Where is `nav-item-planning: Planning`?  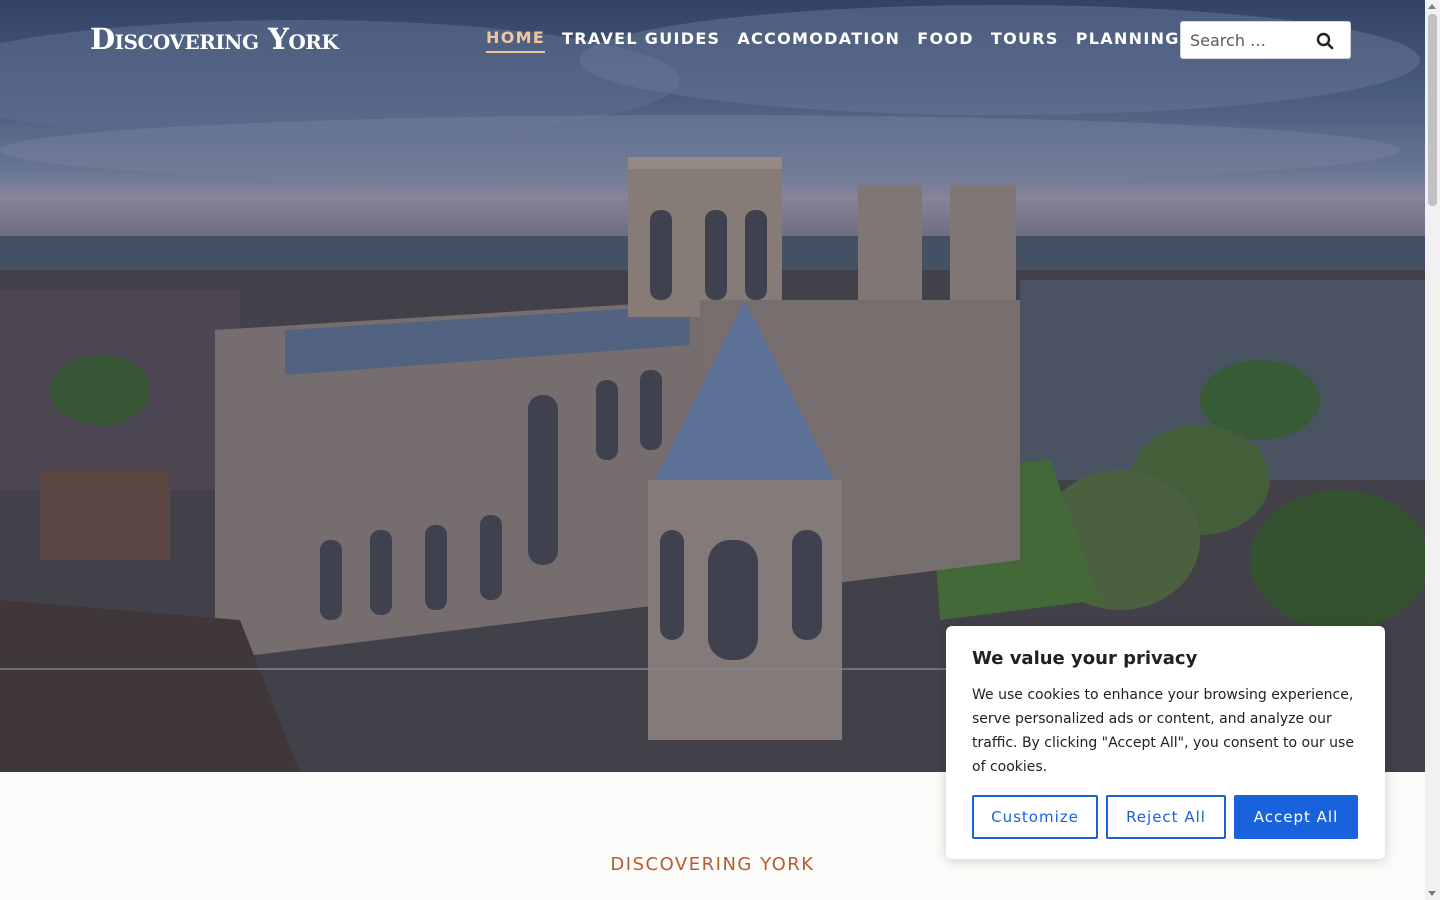
nav-item-planning: Planning is located at coordinates (1135, 40).